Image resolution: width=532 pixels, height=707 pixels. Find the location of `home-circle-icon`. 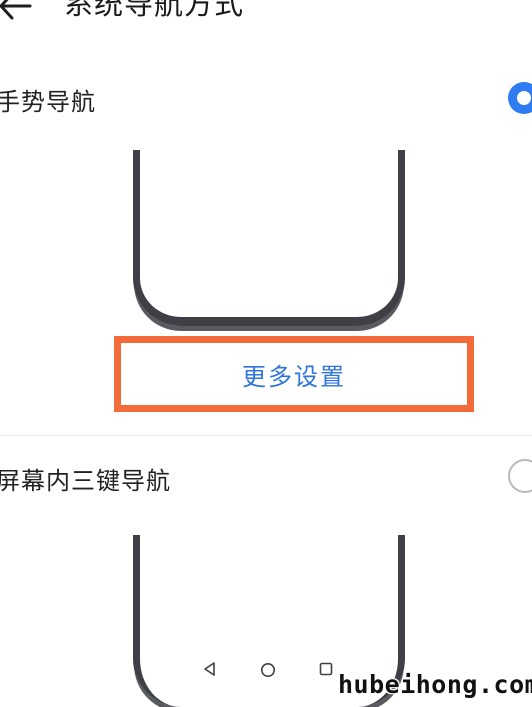

home-circle-icon is located at coordinates (268, 670).